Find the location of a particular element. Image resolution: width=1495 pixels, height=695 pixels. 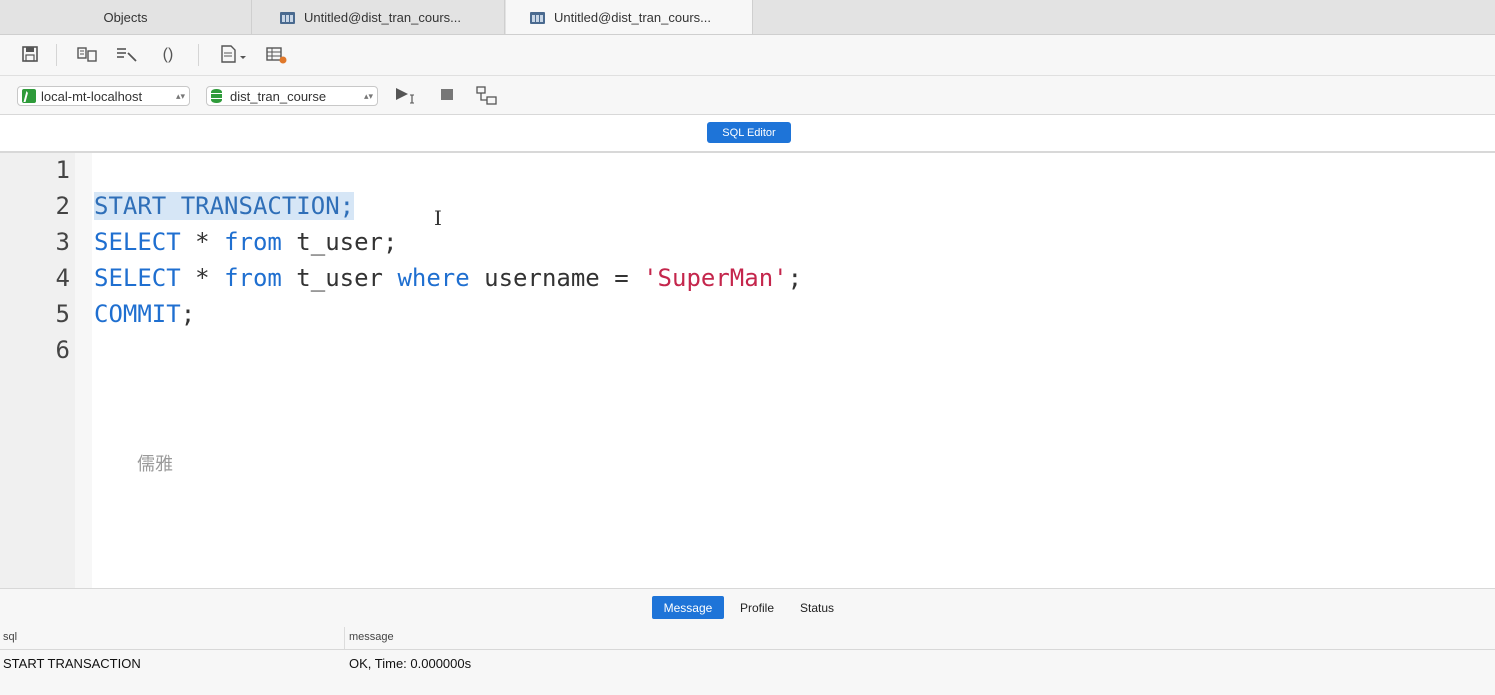

line-number: 3 is located at coordinates (62, 242).